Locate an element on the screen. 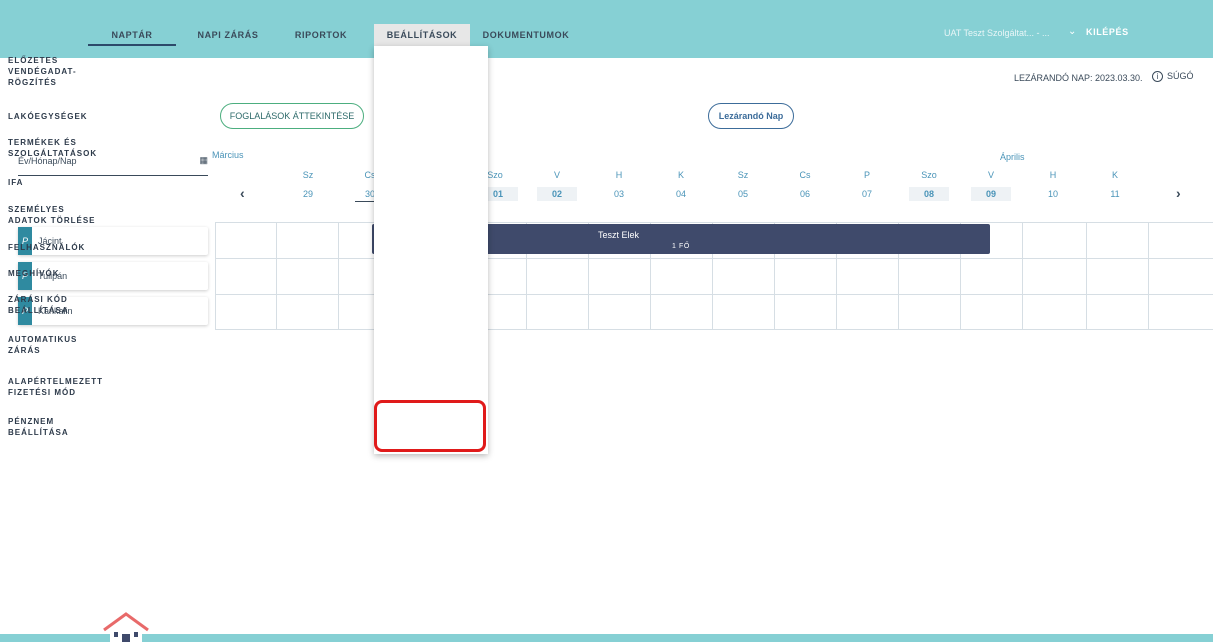  day-number: 05 is located at coordinates (743, 194).